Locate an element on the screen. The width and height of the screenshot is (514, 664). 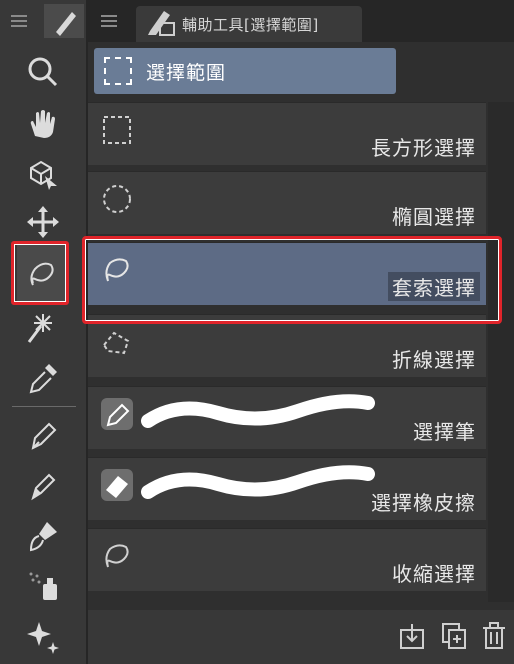
tool-label: 折線選擇 is located at coordinates (434, 360).